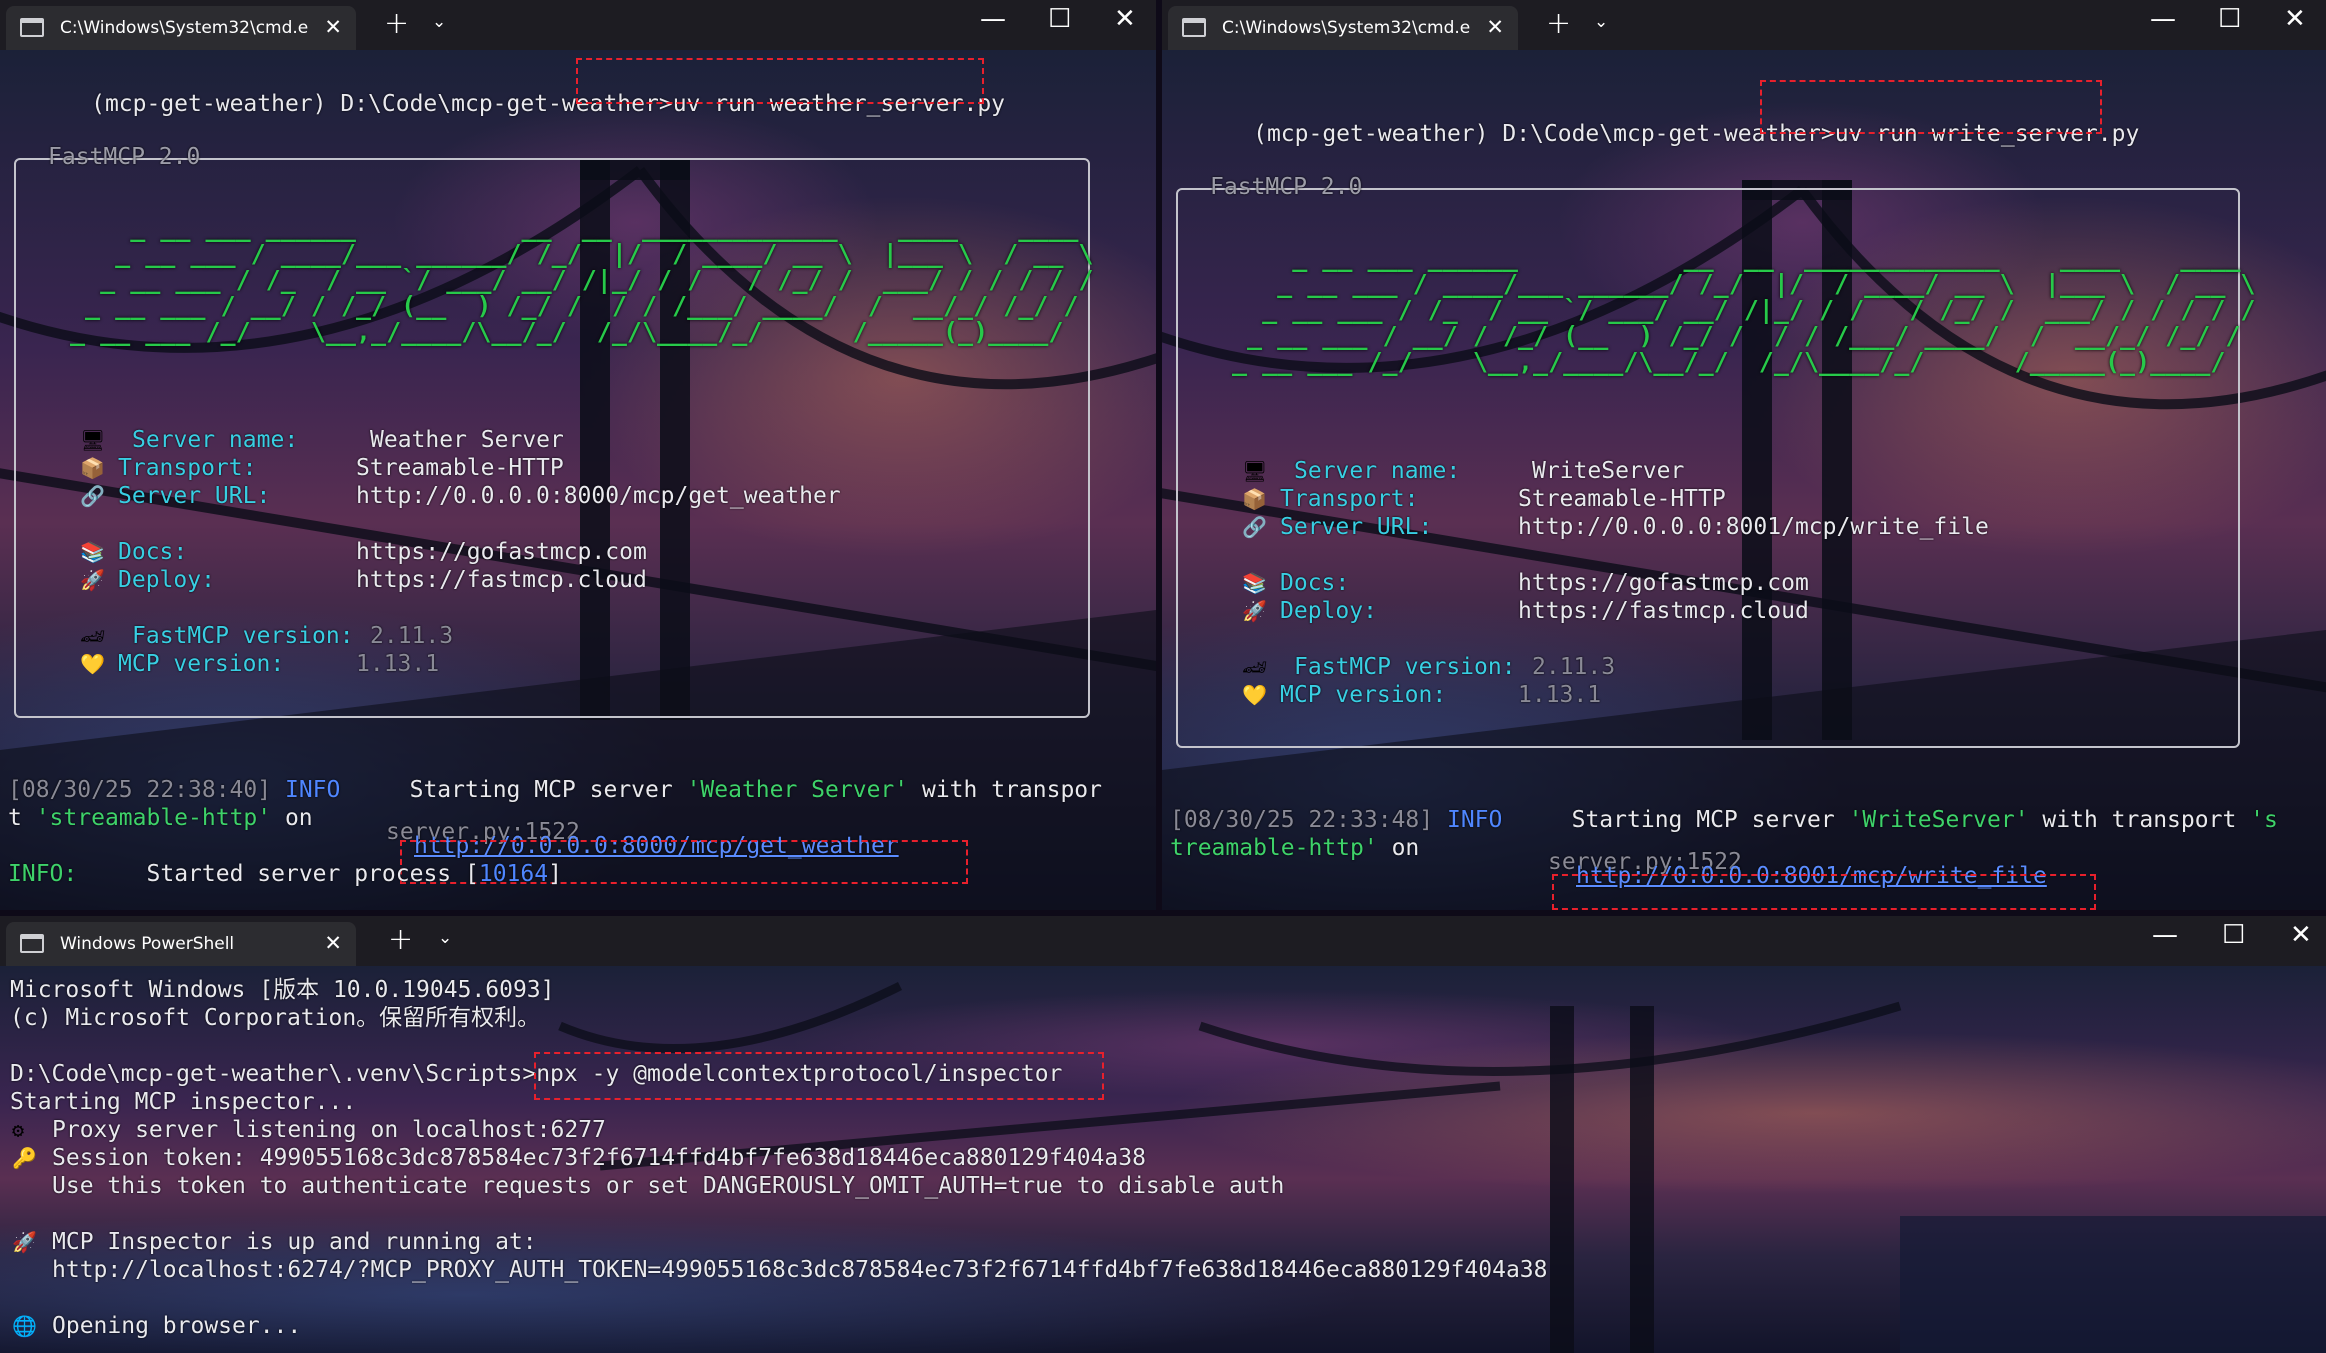  I want to click on link-icon: 🔗, so click(1254, 527).